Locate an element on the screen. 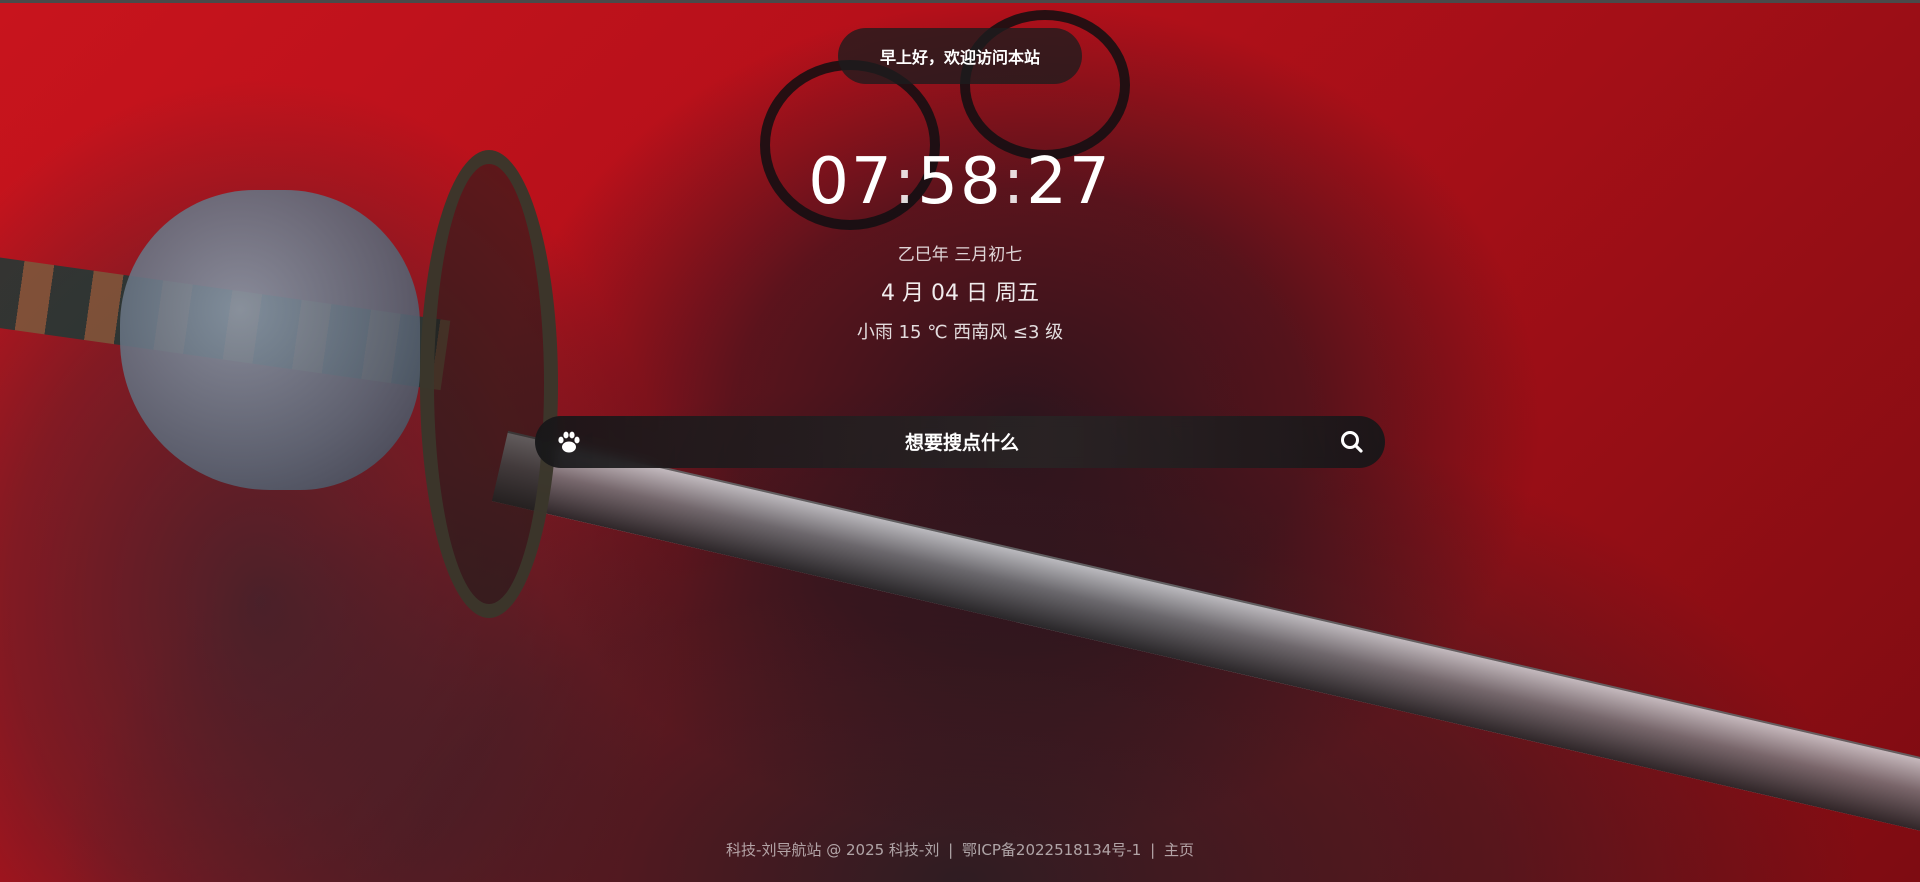  clock-seconds: 27 is located at coordinates (1069, 182).